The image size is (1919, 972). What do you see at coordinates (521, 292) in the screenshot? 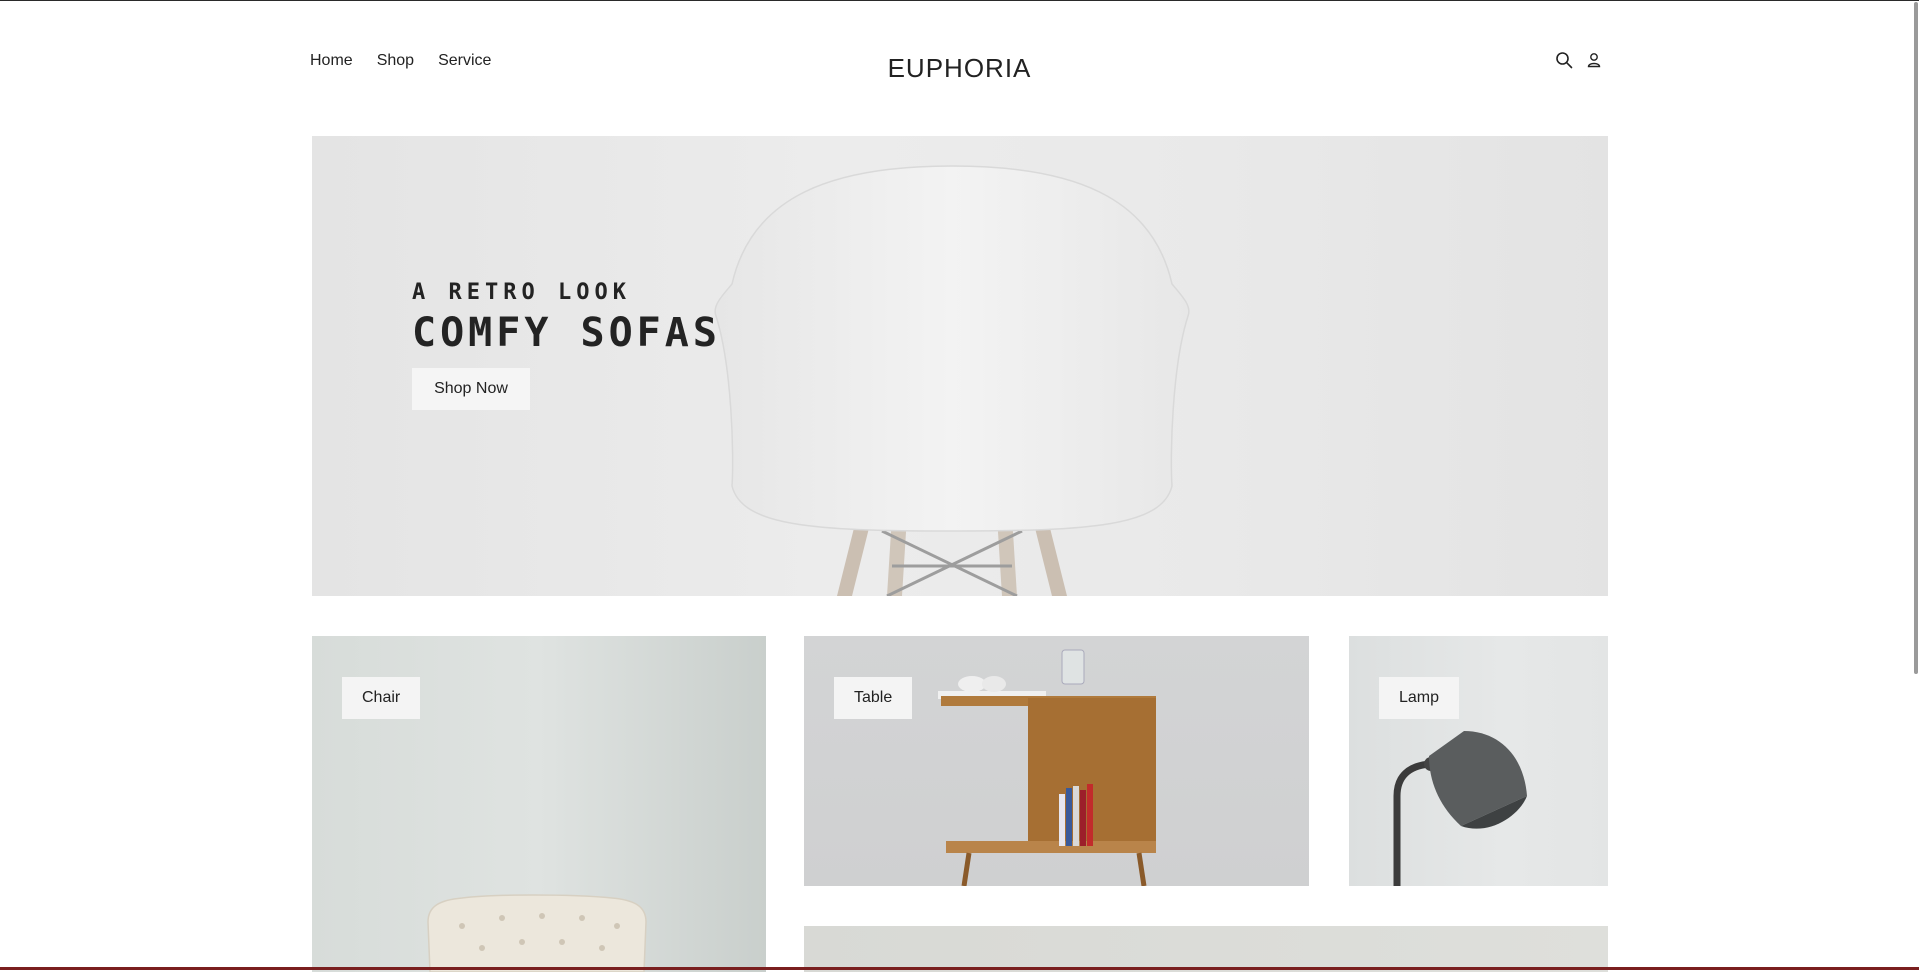
I see `hero-subtitle: A RETRO LOOK` at bounding box center [521, 292].